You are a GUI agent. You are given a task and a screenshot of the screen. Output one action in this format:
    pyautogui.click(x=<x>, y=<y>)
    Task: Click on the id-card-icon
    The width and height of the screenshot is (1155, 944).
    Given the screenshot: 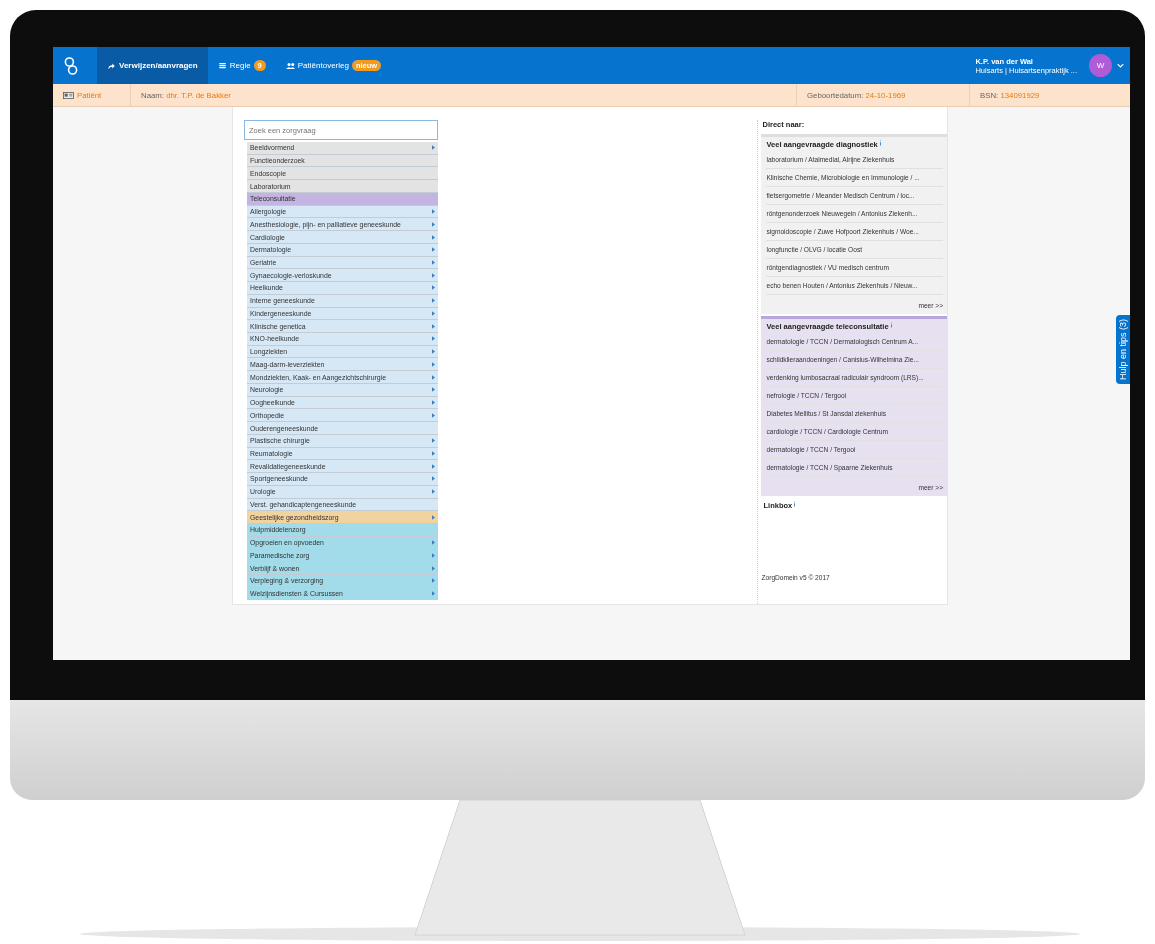 What is the action you would take?
    pyautogui.click(x=68, y=95)
    